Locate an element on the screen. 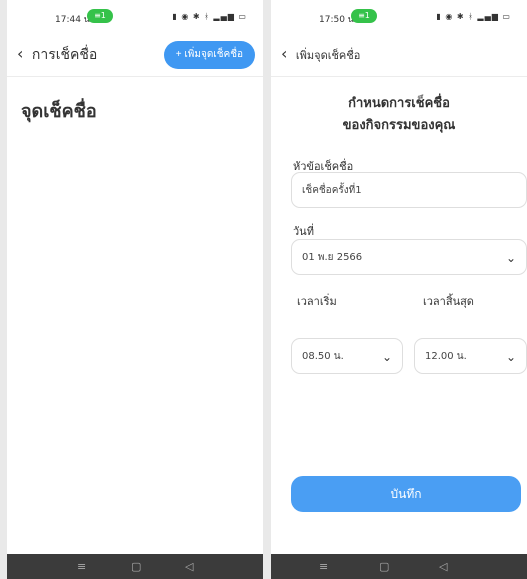 This screenshot has width=527, height=579. app-header: ‹ เพิ่มจุดเช็คชื่อ is located at coordinates (399, 55).